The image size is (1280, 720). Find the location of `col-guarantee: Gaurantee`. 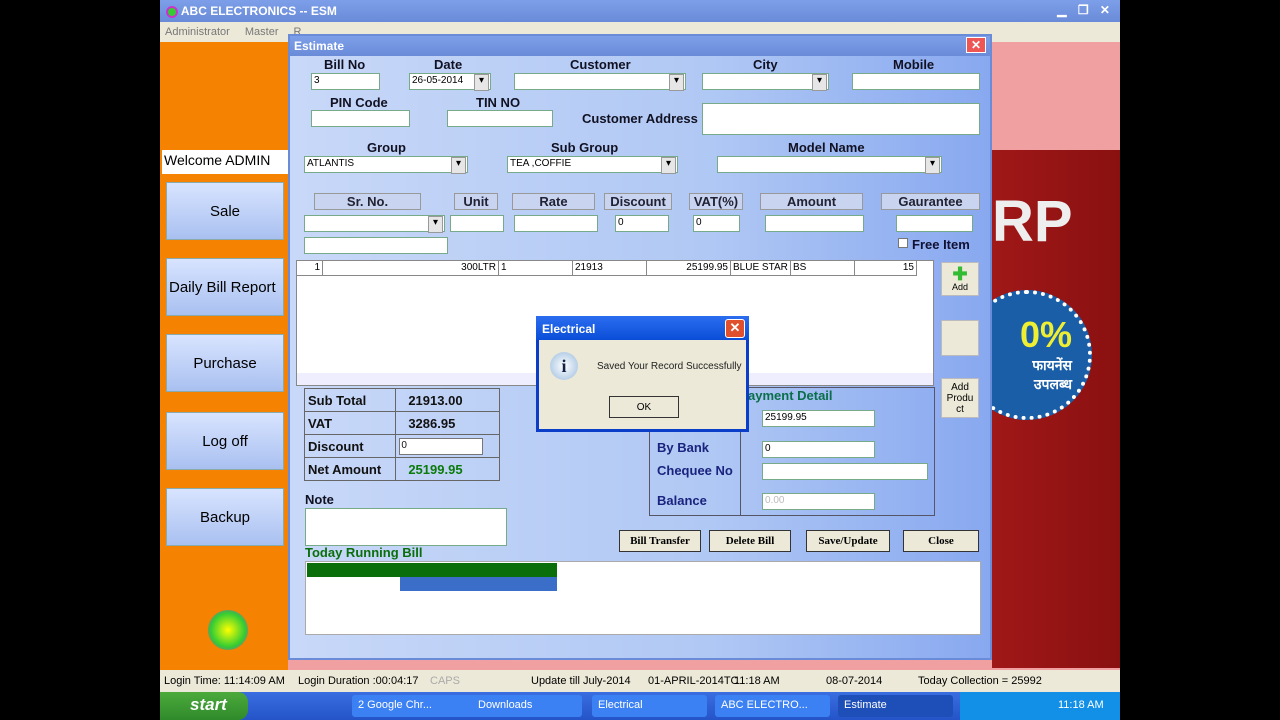

col-guarantee: Gaurantee is located at coordinates (930, 201).